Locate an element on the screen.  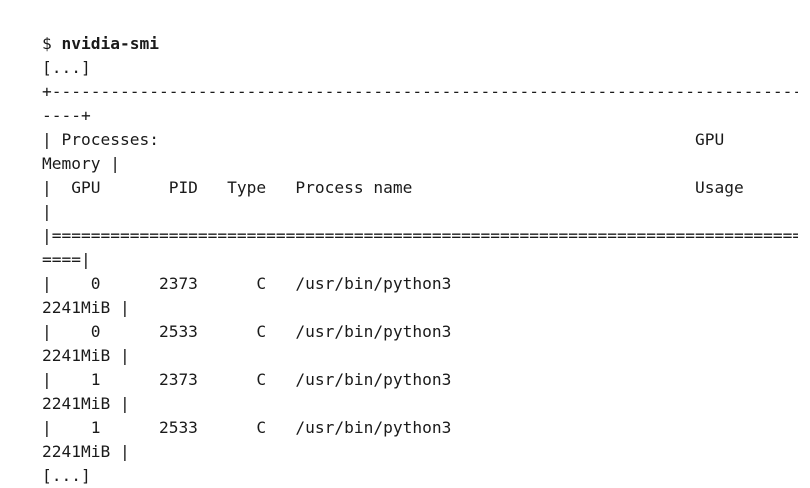
process-row: | 0 2533 C /usr/bin/python3 is located at coordinates (247, 331).